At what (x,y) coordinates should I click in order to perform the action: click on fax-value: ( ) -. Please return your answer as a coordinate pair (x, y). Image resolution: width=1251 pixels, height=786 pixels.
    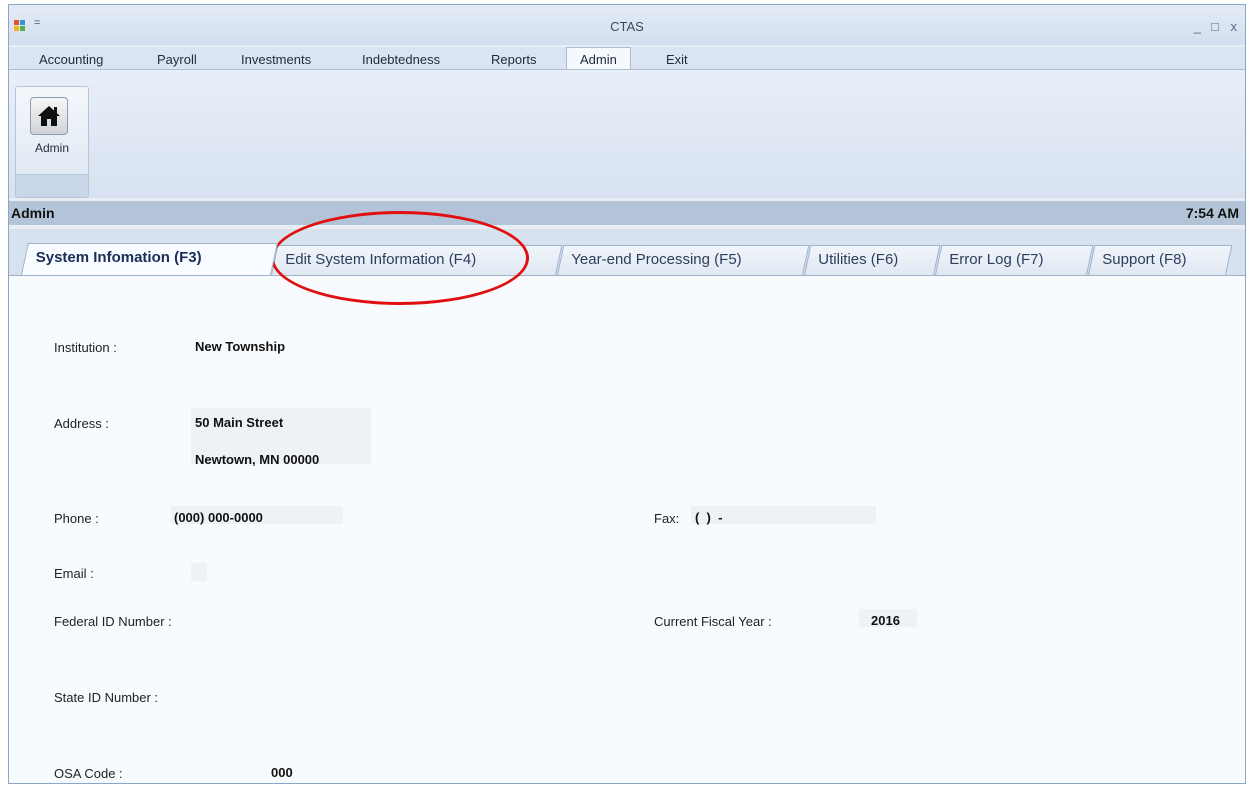
    Looking at the image, I should click on (709, 517).